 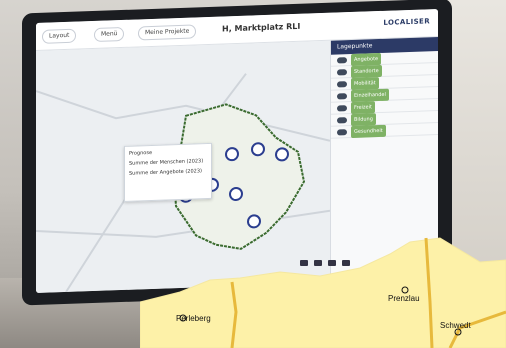 I want to click on city-label-perleberg: Perleberg, so click(x=193, y=318).